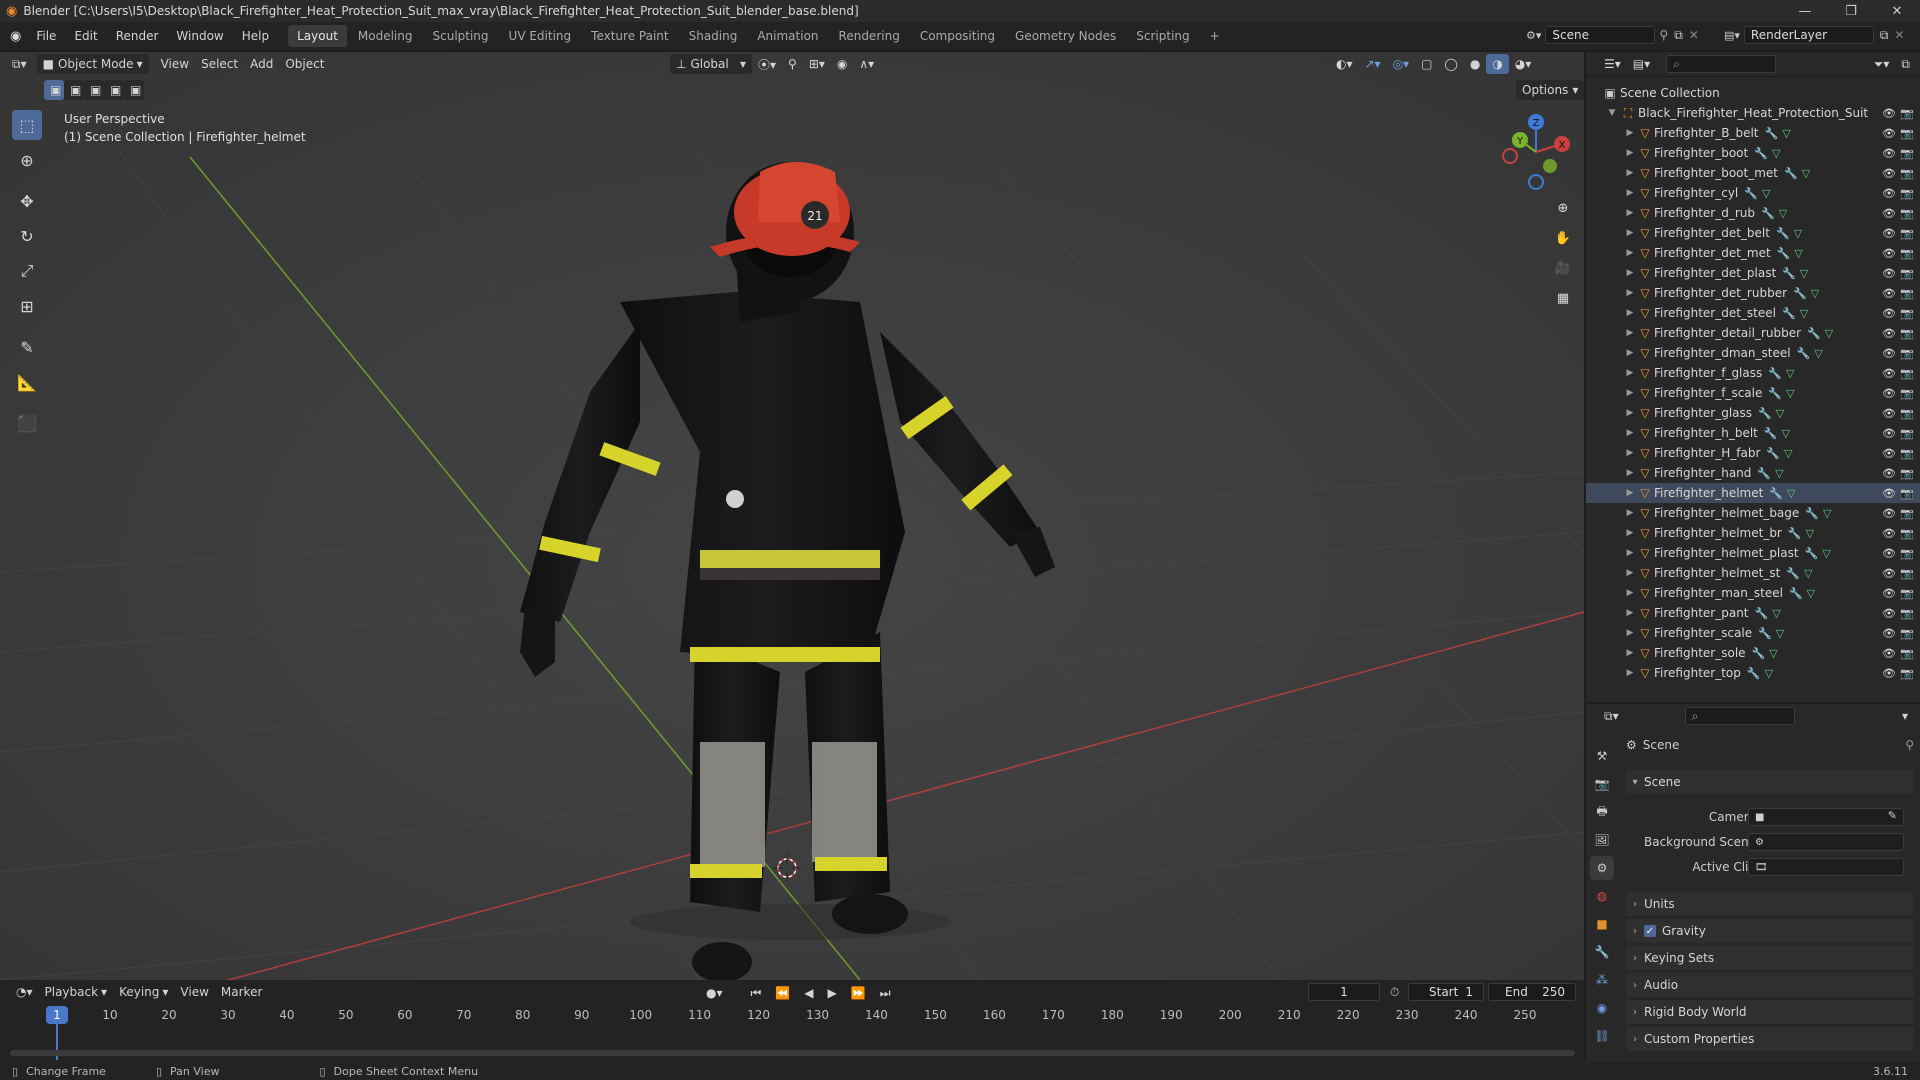 This screenshot has width=1920, height=1080. What do you see at coordinates (1753, 333) in the screenshot?
I see `outliner-object-row: ▶ ▽ Firefighter_detail_rubber 🔧 ▽ 👁 📷` at bounding box center [1753, 333].